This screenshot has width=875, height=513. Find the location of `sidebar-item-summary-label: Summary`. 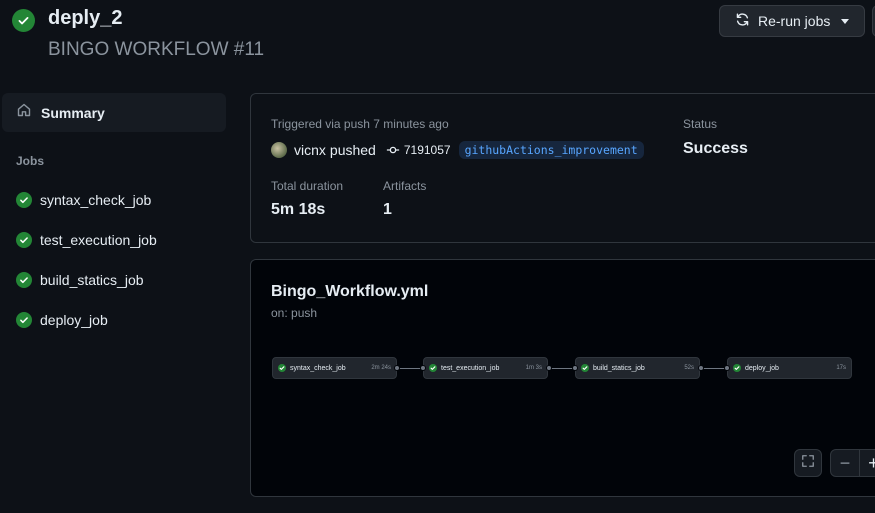

sidebar-item-summary-label: Summary is located at coordinates (73, 112).